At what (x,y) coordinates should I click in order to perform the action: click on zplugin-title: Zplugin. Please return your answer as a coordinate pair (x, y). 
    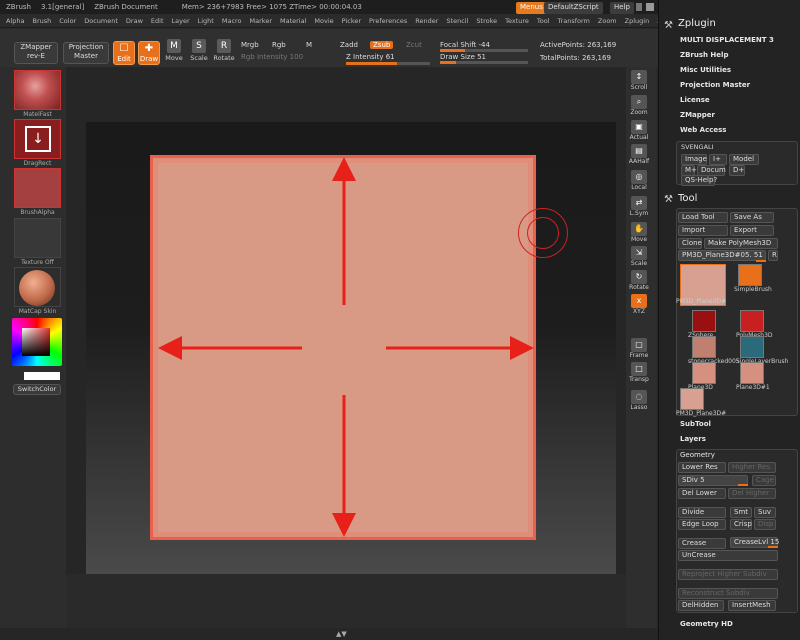
    Looking at the image, I should click on (697, 23).